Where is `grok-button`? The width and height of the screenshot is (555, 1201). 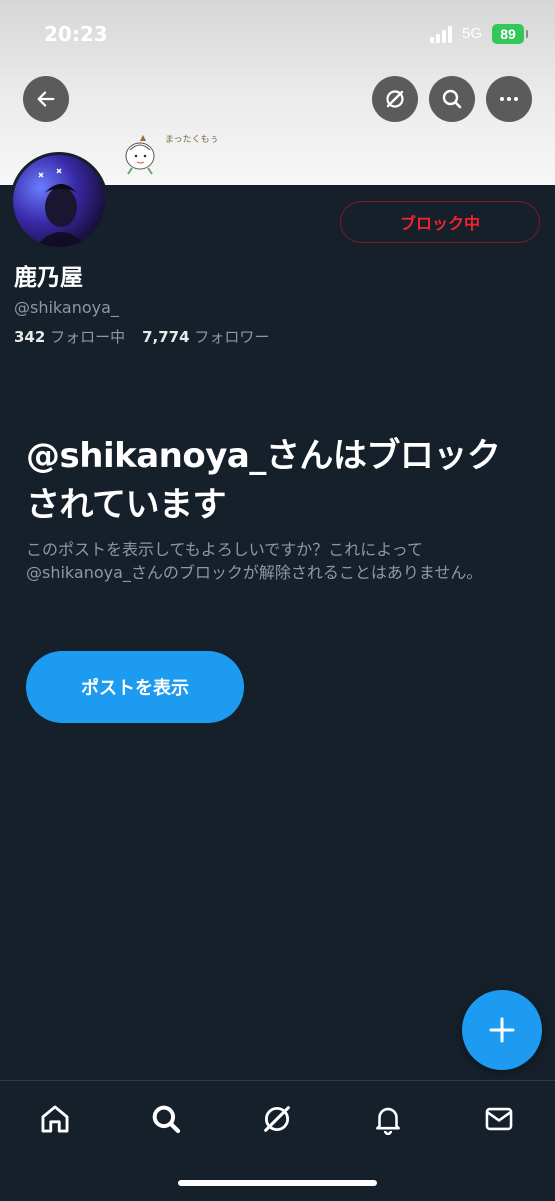
grok-button is located at coordinates (395, 99).